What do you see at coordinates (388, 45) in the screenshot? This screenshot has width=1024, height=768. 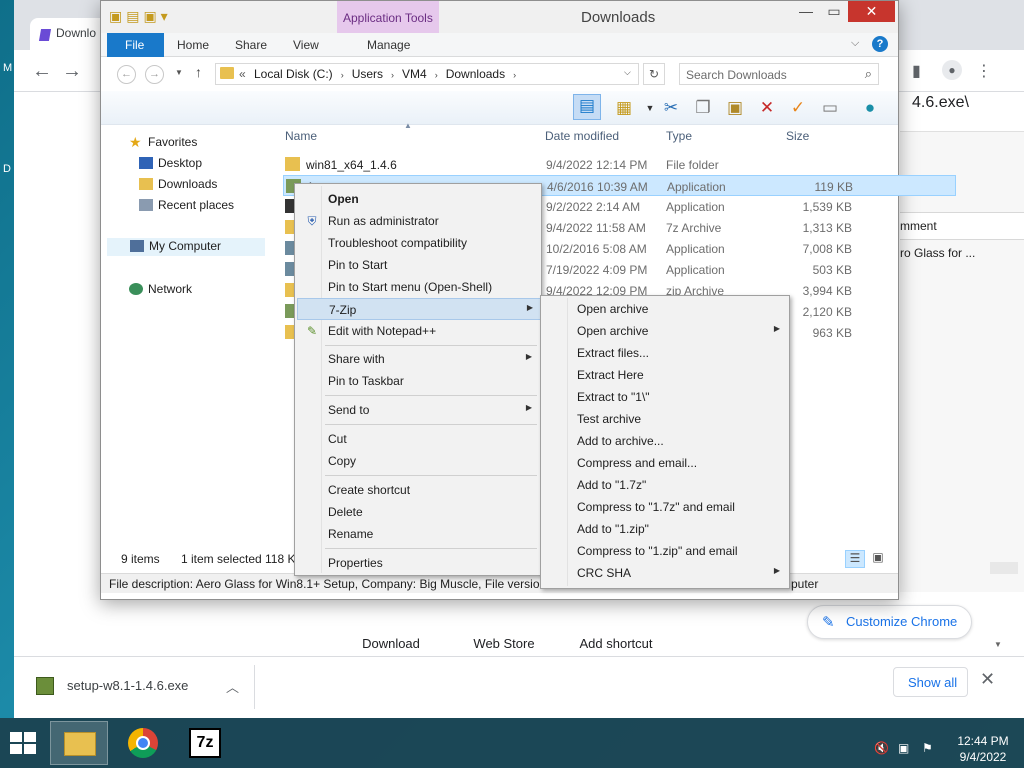 I see `tab-manage: Manage` at bounding box center [388, 45].